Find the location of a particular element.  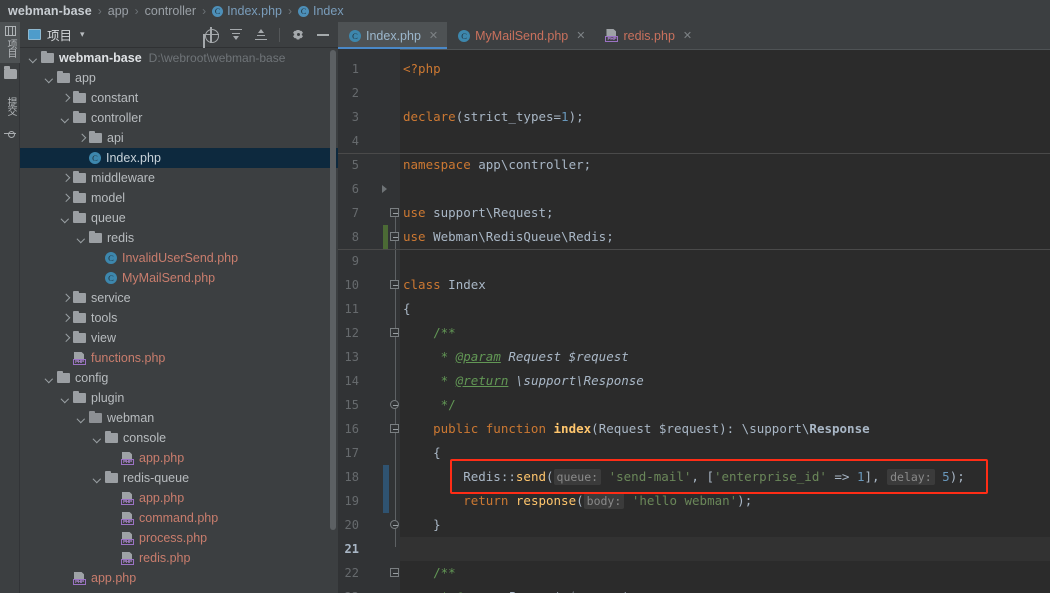

project-tree-scrollbar is located at coordinates (333, 290).